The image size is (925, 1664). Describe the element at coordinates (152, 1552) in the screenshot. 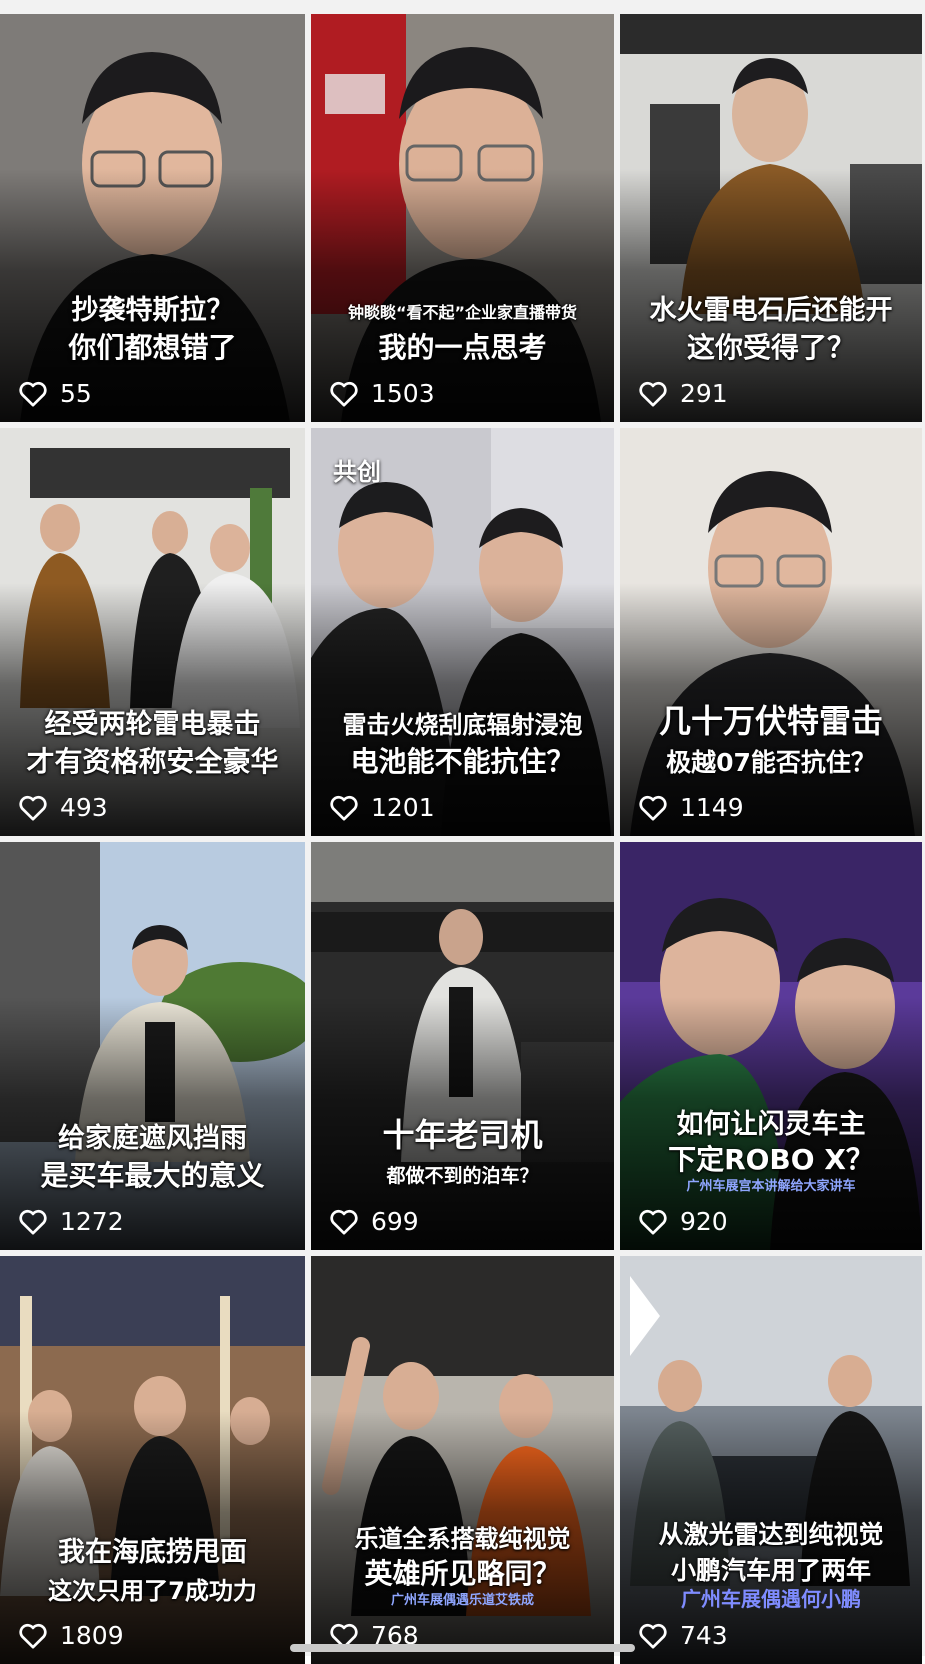

I see `video-caption-line1: 我在海底捞甩面` at that location.